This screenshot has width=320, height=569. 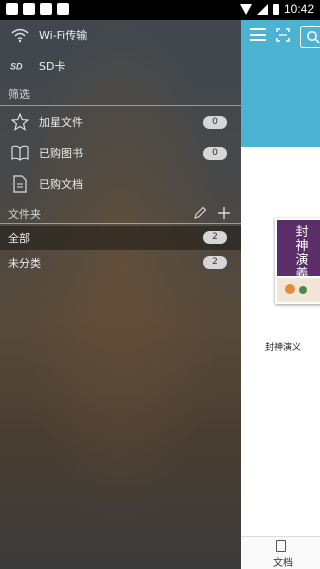 I want to click on clock: 10:42, so click(x=298, y=9).